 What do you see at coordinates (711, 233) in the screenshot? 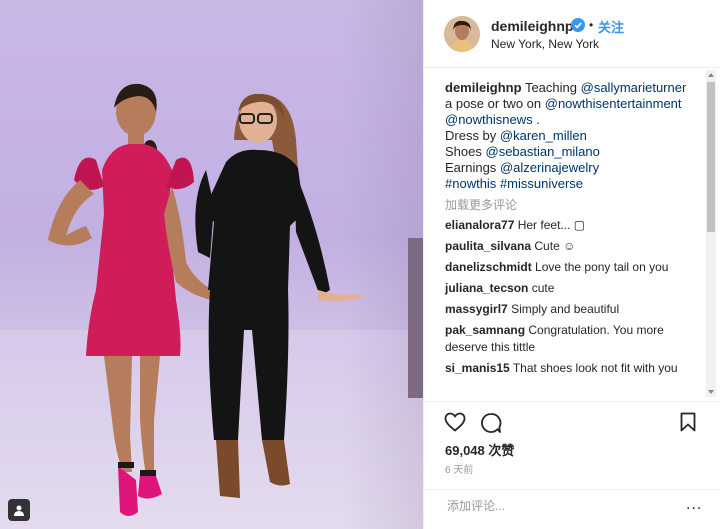
I see `comments-scrollbar` at bounding box center [711, 233].